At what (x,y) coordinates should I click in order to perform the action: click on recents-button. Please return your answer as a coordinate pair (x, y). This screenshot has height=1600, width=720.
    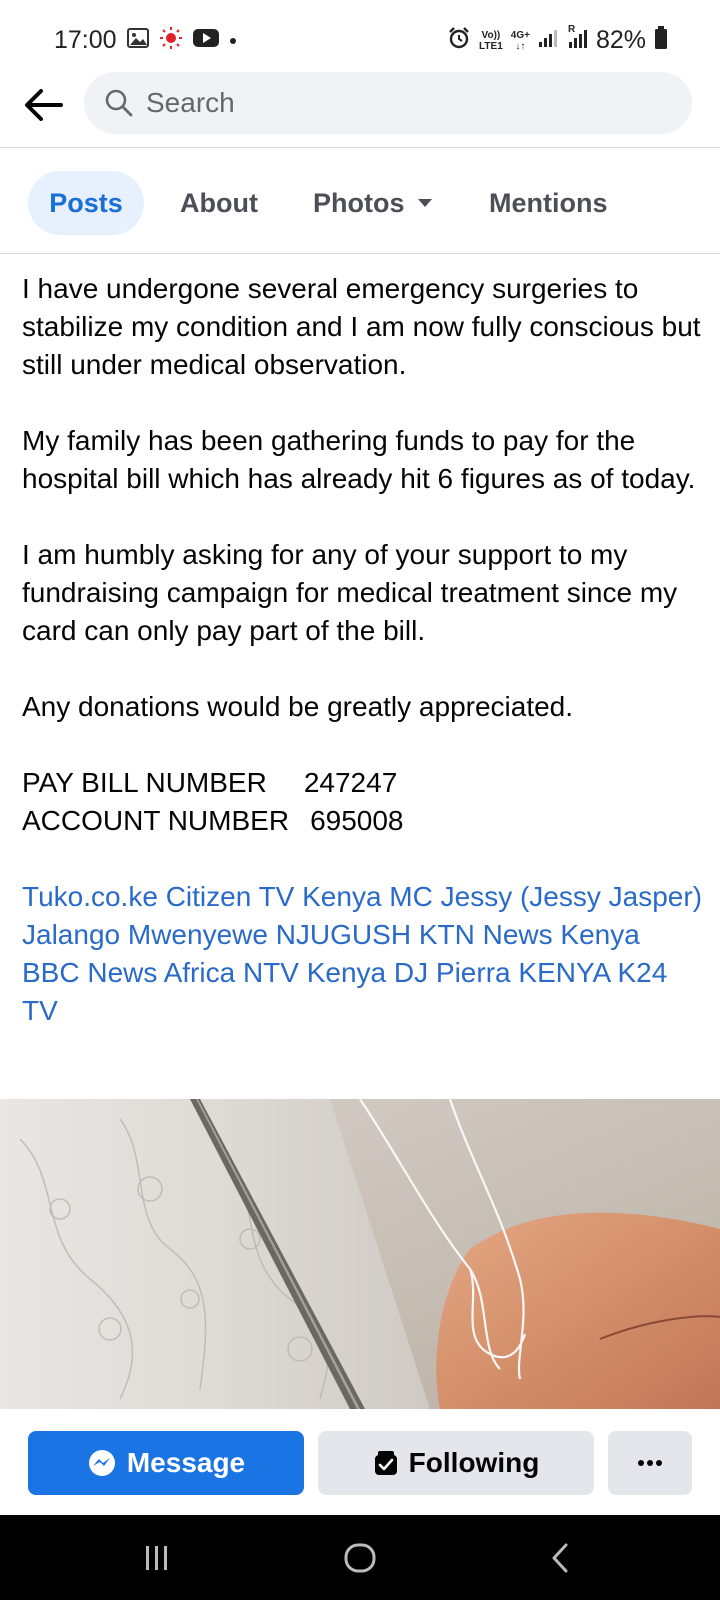
    Looking at the image, I should click on (157, 1558).